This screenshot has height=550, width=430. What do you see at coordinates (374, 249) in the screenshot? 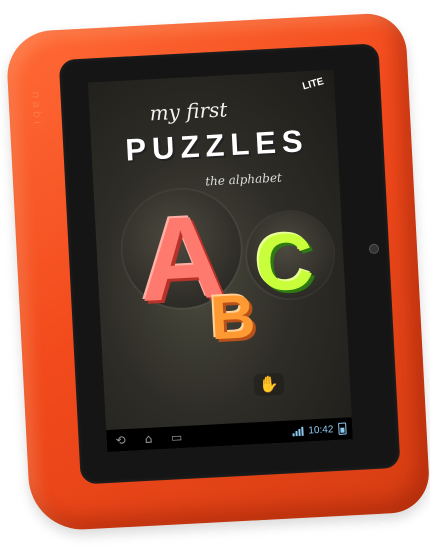
I see `camera-sensor` at bounding box center [374, 249].